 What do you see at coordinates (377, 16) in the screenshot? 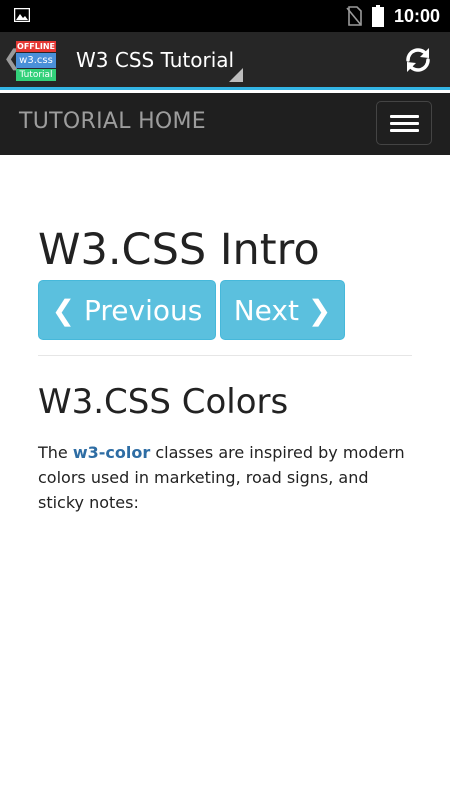
I see `battery-icon` at bounding box center [377, 16].